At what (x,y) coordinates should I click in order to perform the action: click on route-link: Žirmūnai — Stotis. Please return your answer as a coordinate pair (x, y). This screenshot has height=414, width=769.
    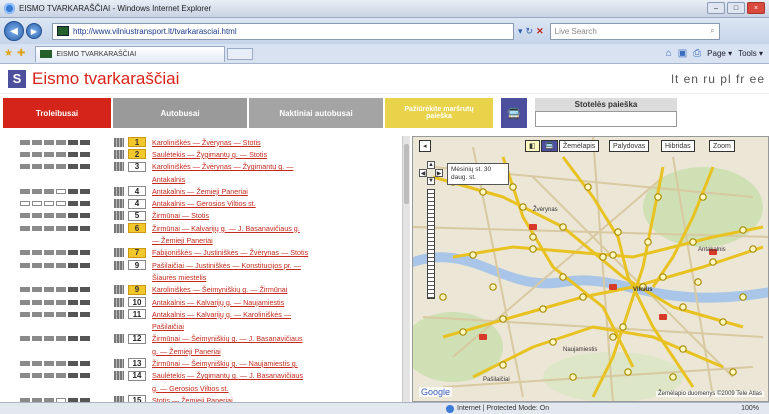
    Looking at the image, I should click on (180, 215).